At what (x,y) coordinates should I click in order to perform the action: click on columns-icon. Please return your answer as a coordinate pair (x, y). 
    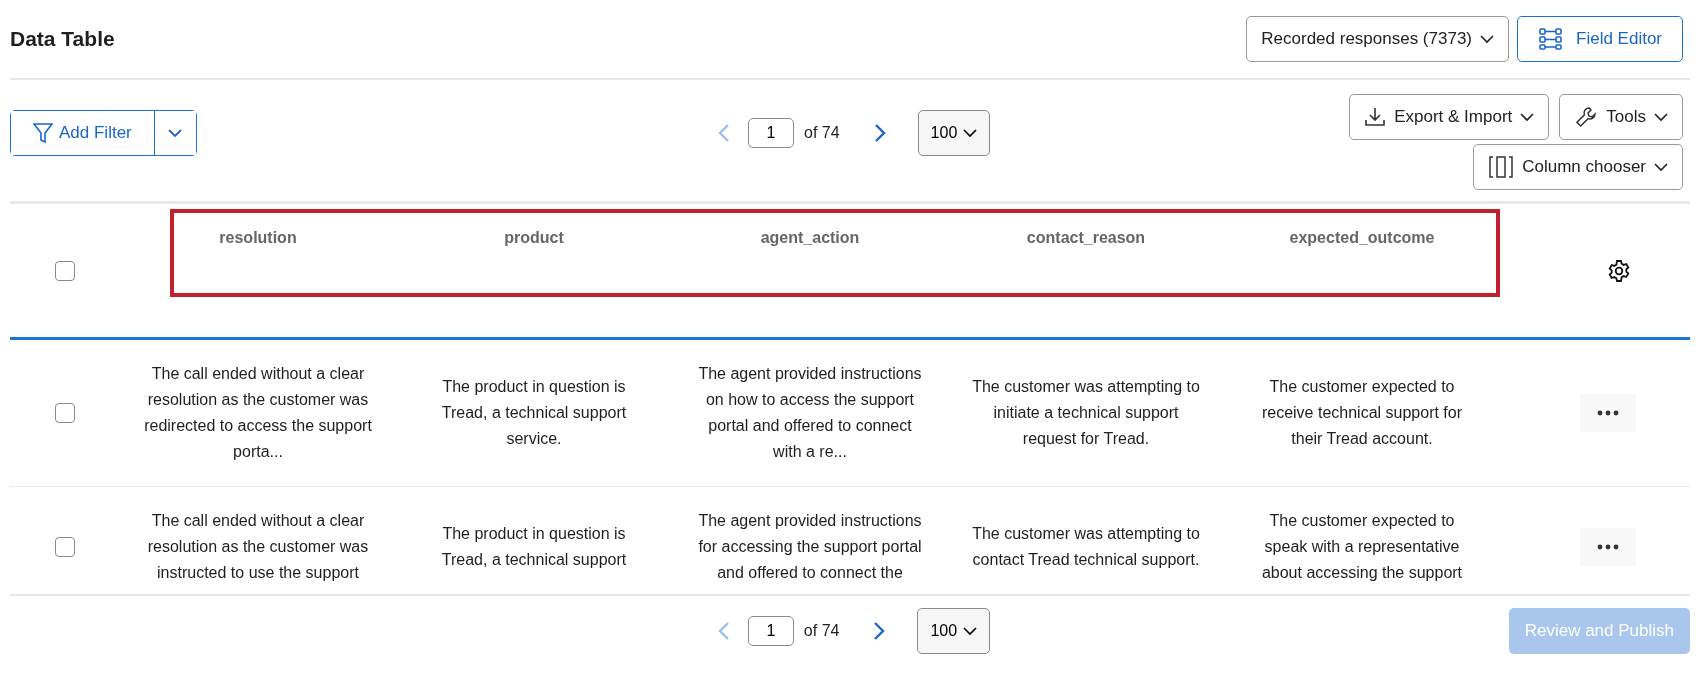
    Looking at the image, I should click on (1501, 167).